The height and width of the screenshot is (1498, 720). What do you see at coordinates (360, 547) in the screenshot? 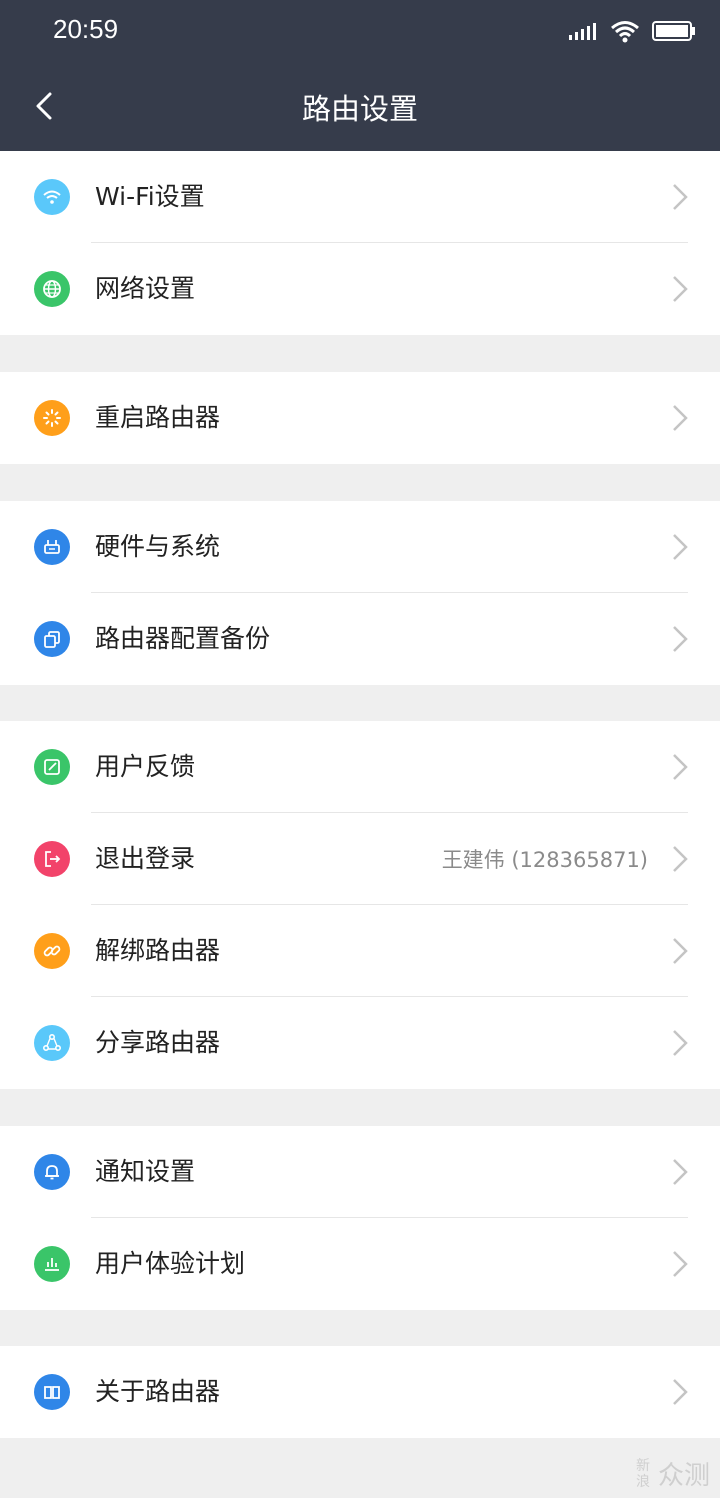
I see `hardware-system-item: 硬件与系统` at bounding box center [360, 547].